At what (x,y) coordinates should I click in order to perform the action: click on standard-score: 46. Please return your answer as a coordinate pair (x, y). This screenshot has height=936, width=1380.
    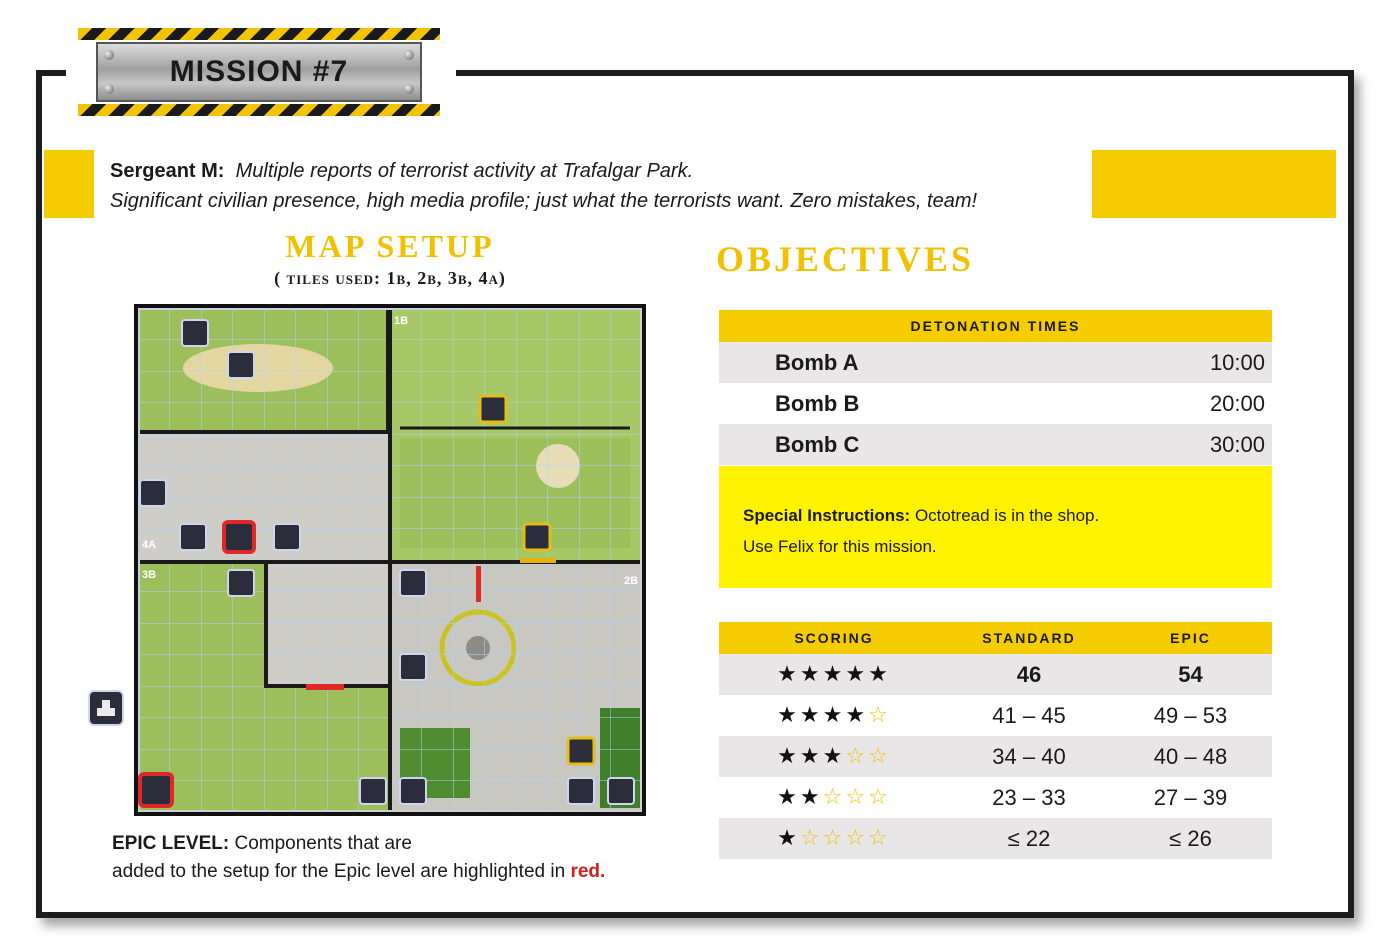
    Looking at the image, I should click on (1029, 674).